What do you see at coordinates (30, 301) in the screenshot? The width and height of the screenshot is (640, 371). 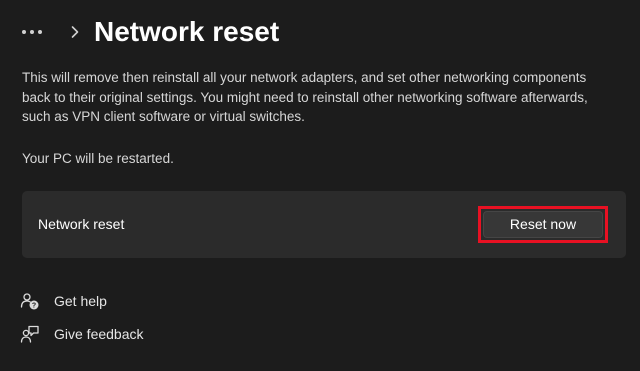 I see `help-icon: ?` at bounding box center [30, 301].